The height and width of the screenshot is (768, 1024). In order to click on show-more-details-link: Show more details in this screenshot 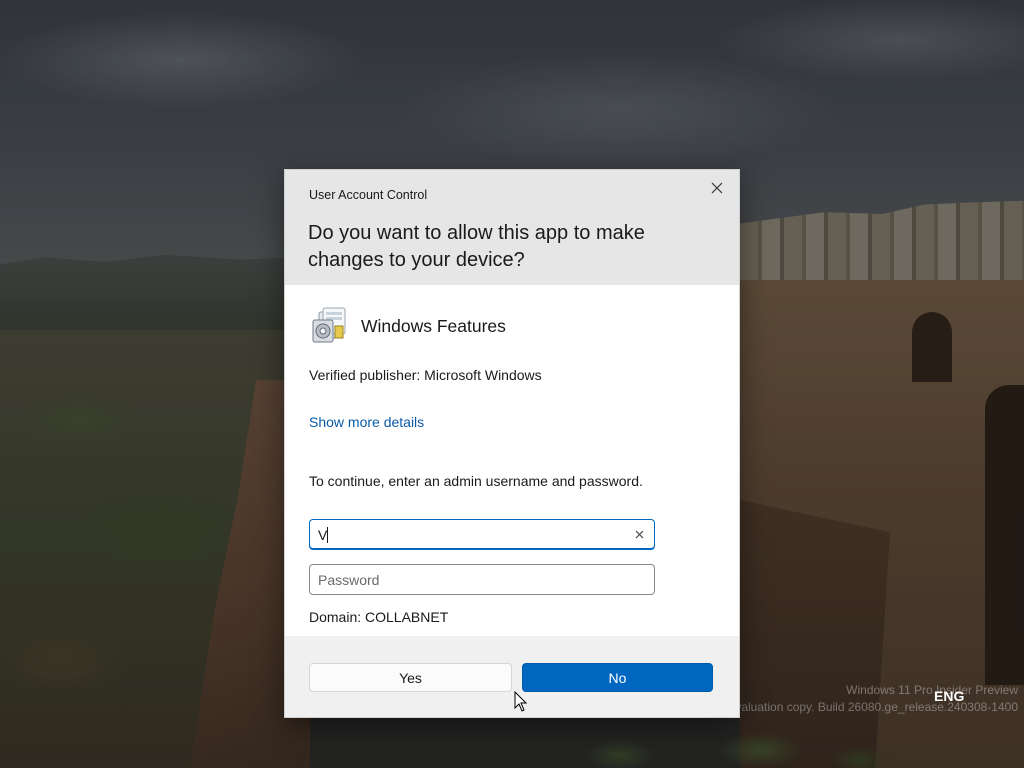, I will do `click(366, 422)`.